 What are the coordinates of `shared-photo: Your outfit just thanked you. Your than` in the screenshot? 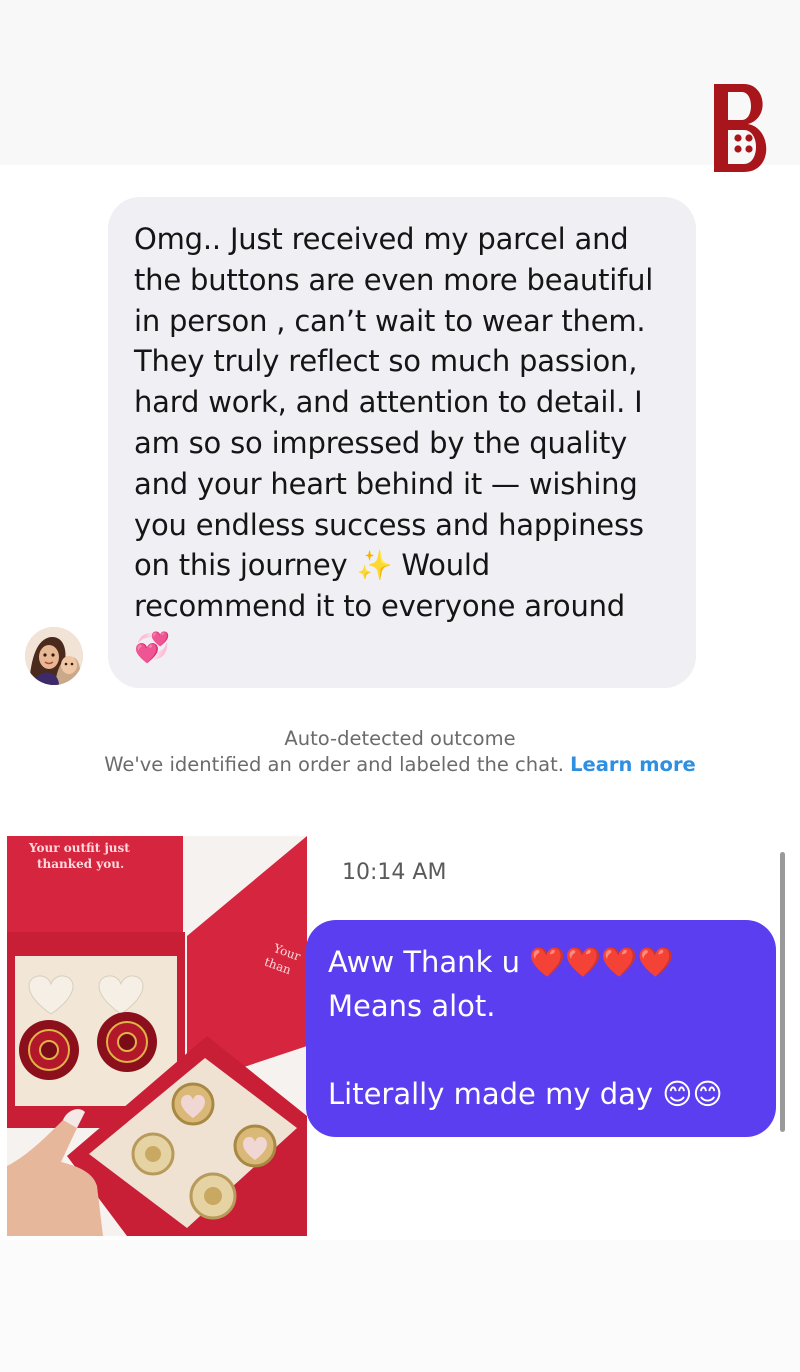 It's located at (157, 1036).